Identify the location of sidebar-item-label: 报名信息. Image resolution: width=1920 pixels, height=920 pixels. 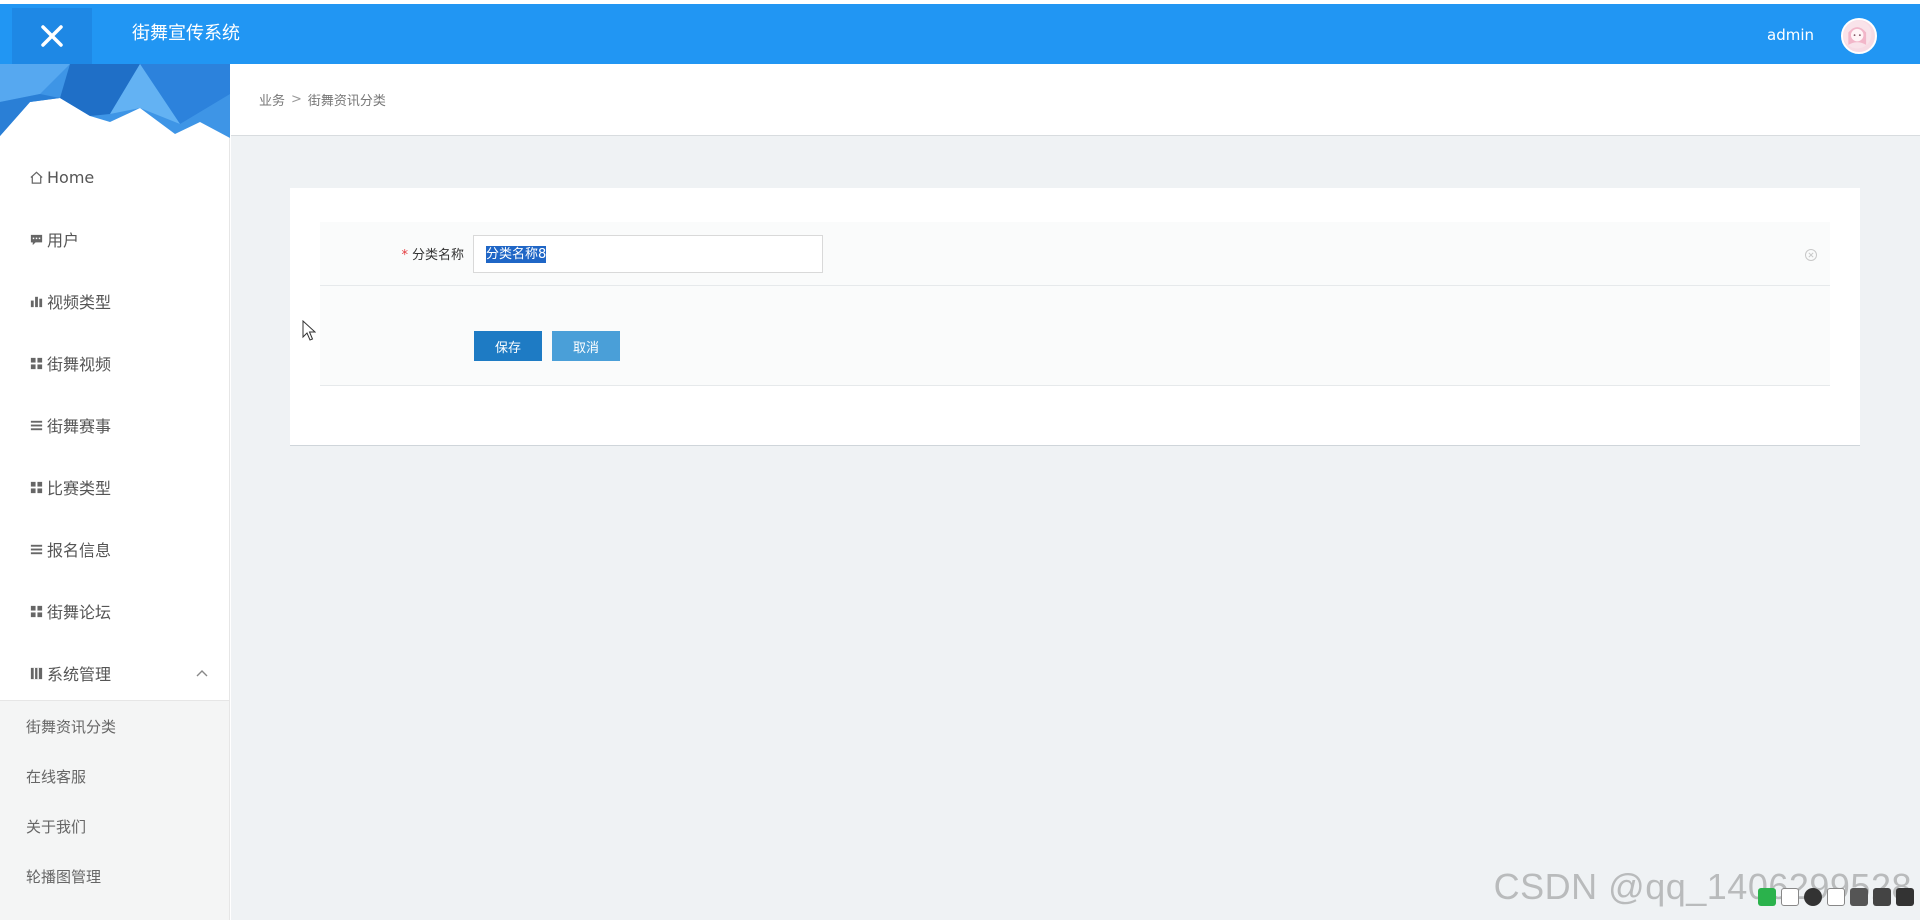
(79, 550).